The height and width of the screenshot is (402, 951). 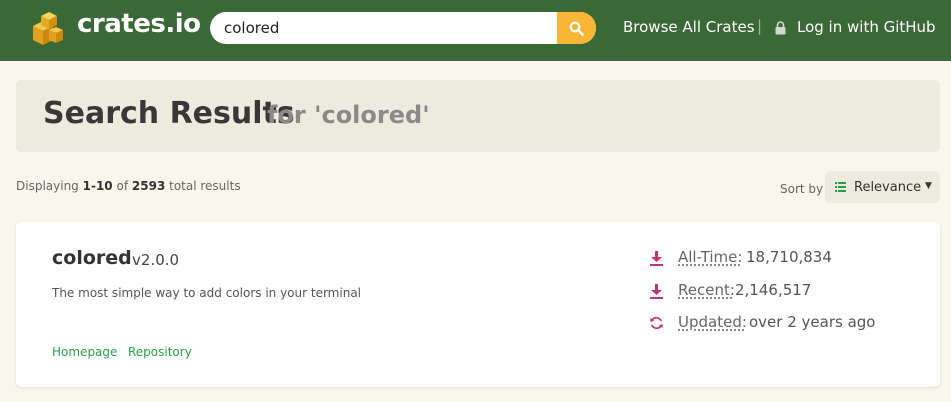 I want to click on displaying-prefix: Displaying, so click(x=47, y=186).